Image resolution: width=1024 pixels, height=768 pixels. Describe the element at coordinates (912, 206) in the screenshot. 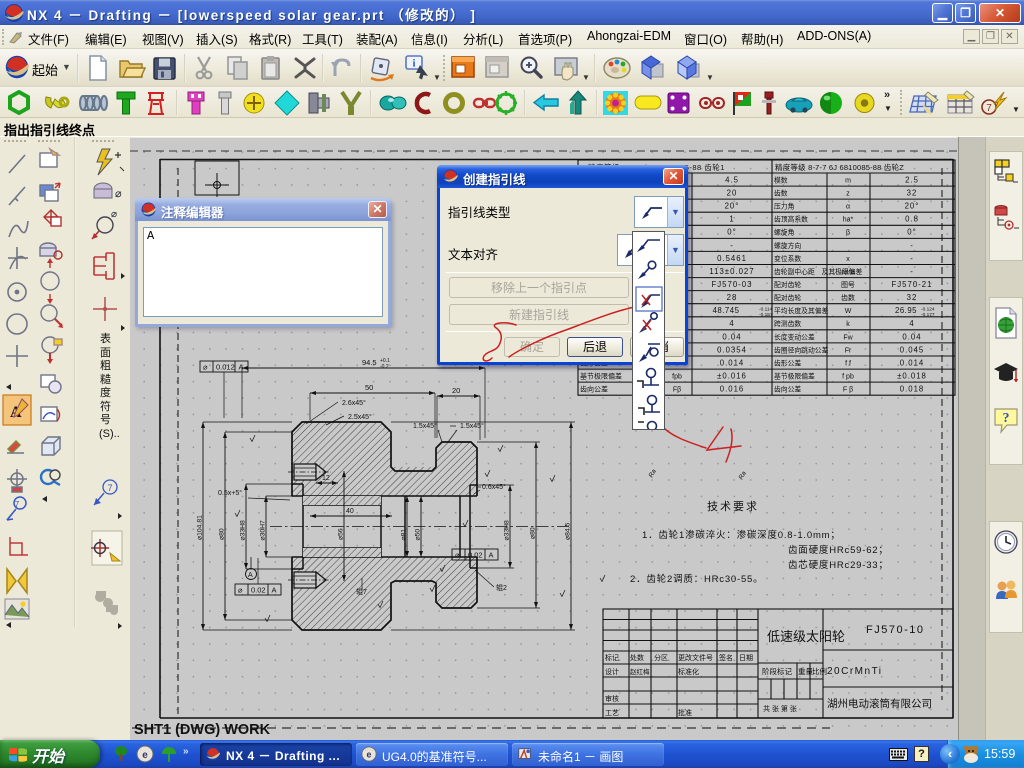

I see `svg-text: 20°` at that location.